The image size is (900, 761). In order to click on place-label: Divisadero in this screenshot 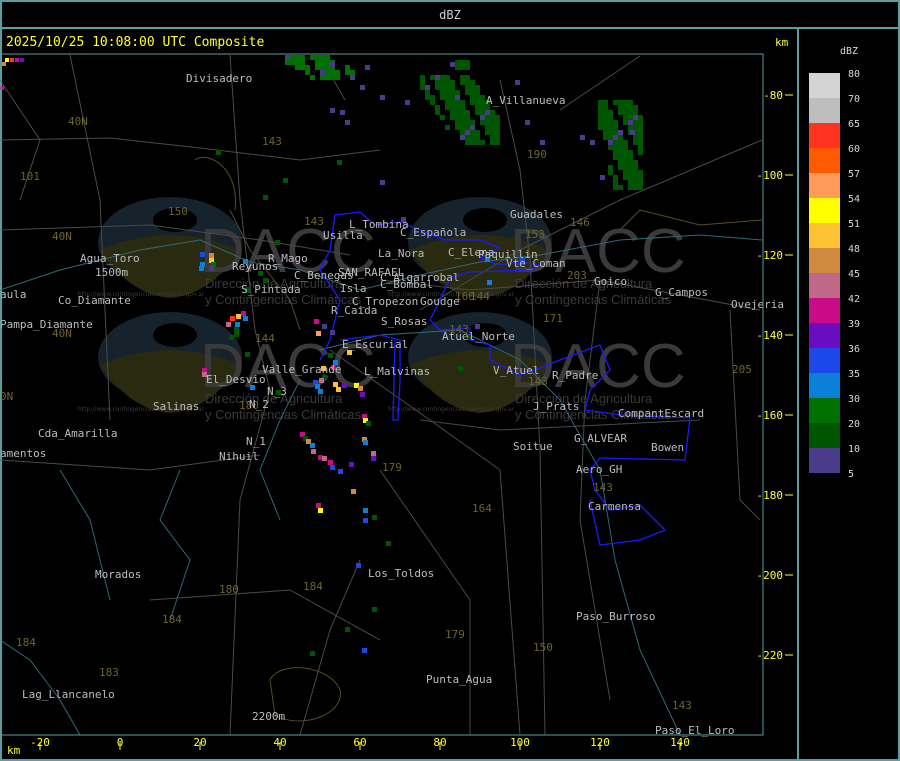, I will do `click(219, 78)`.